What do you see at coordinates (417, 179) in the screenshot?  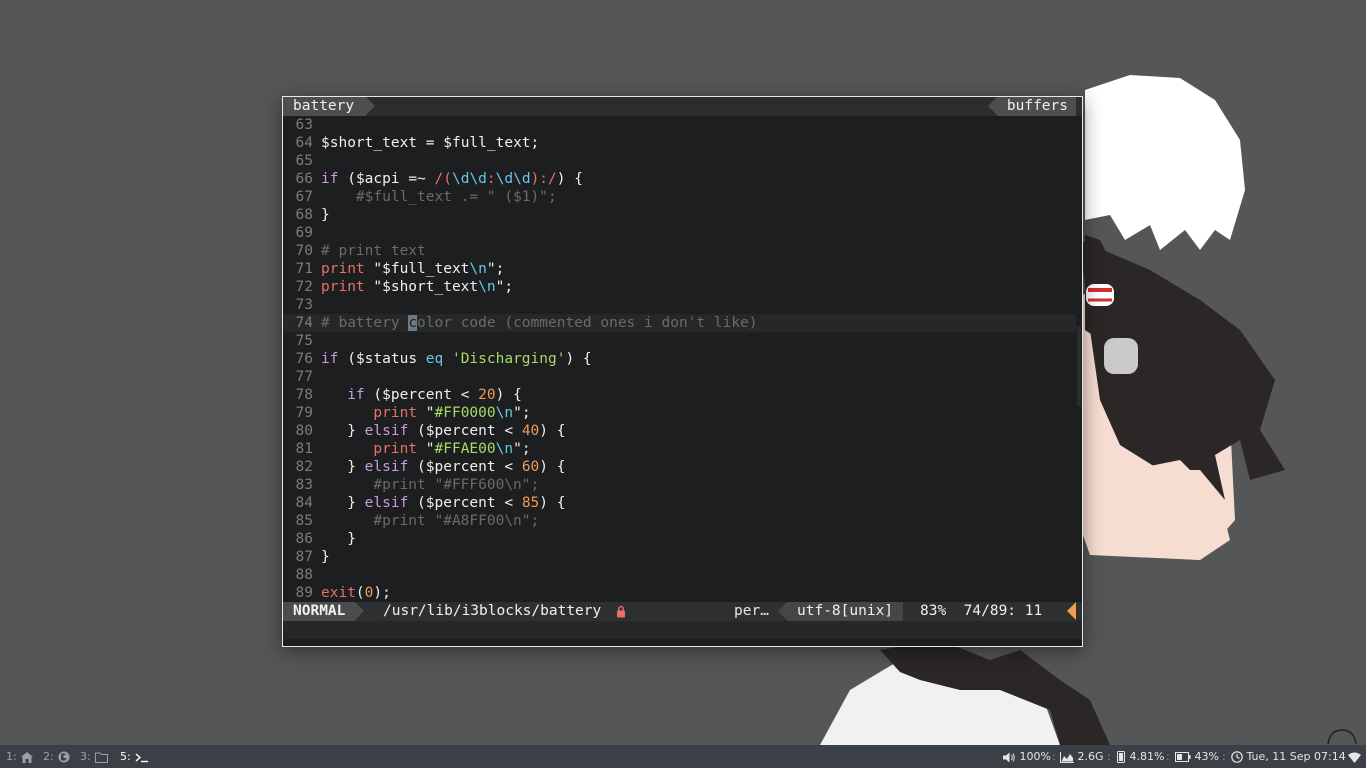 I see `code-token: =~` at bounding box center [417, 179].